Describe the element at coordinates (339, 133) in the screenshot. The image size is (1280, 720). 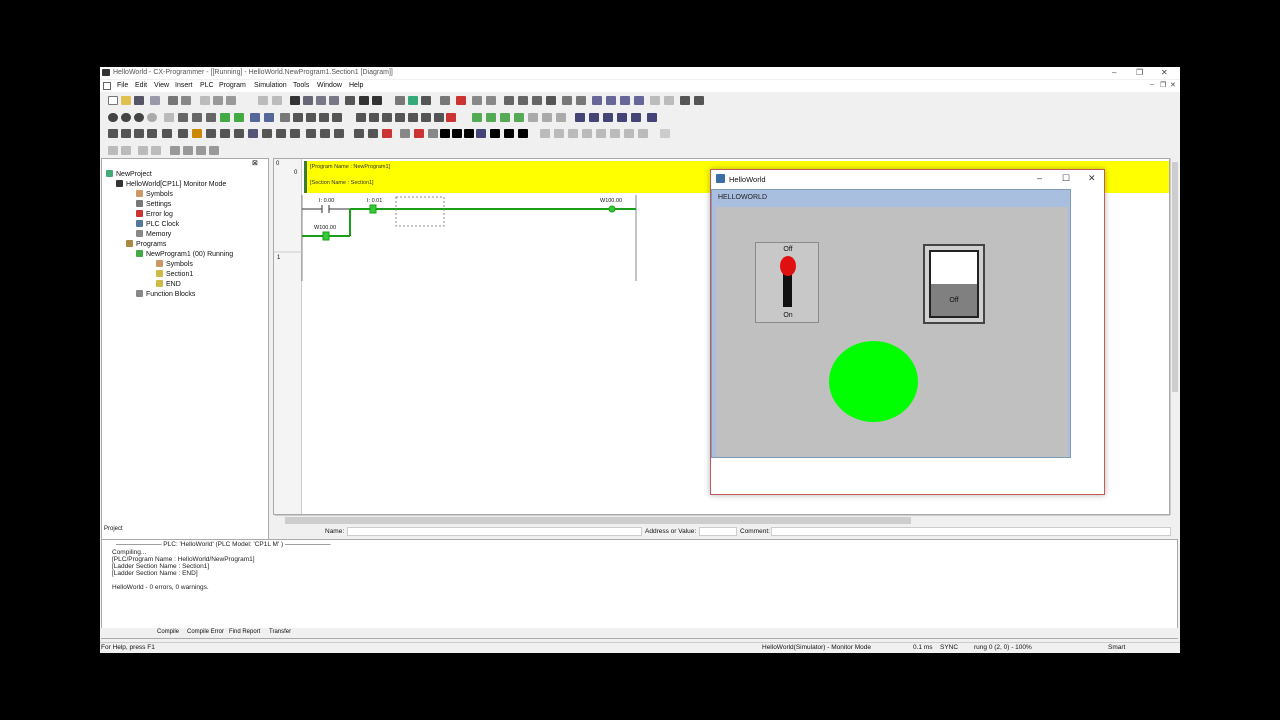
I see `sim-upload-icon` at that location.